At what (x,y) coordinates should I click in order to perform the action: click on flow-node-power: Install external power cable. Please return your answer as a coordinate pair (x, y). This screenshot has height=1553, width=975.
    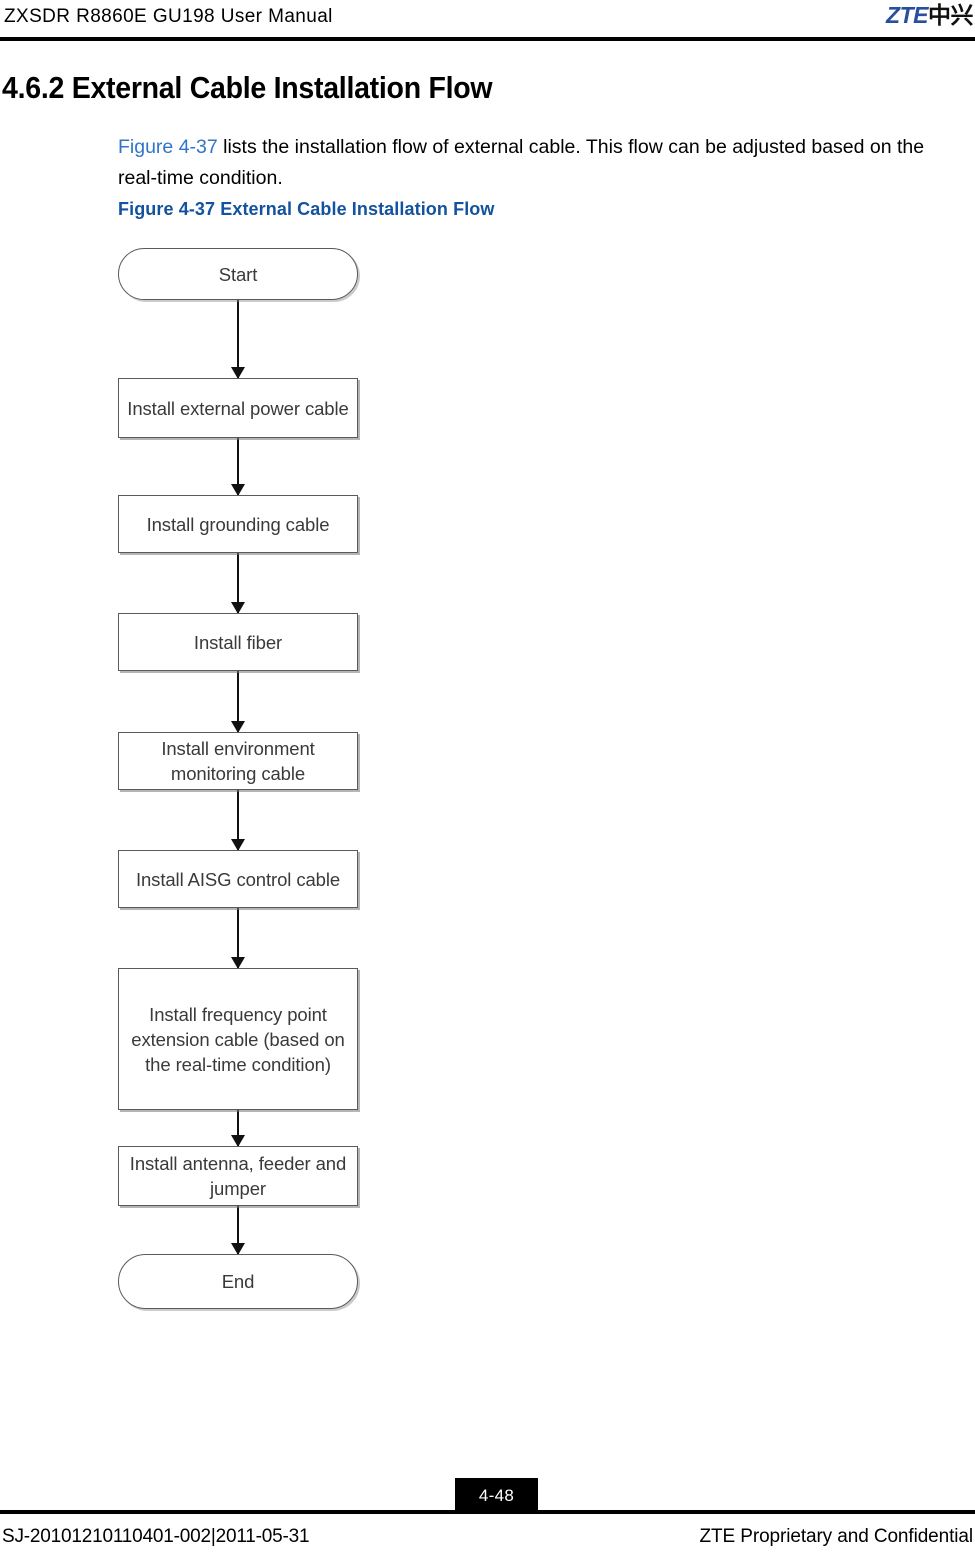
    Looking at the image, I should click on (238, 408).